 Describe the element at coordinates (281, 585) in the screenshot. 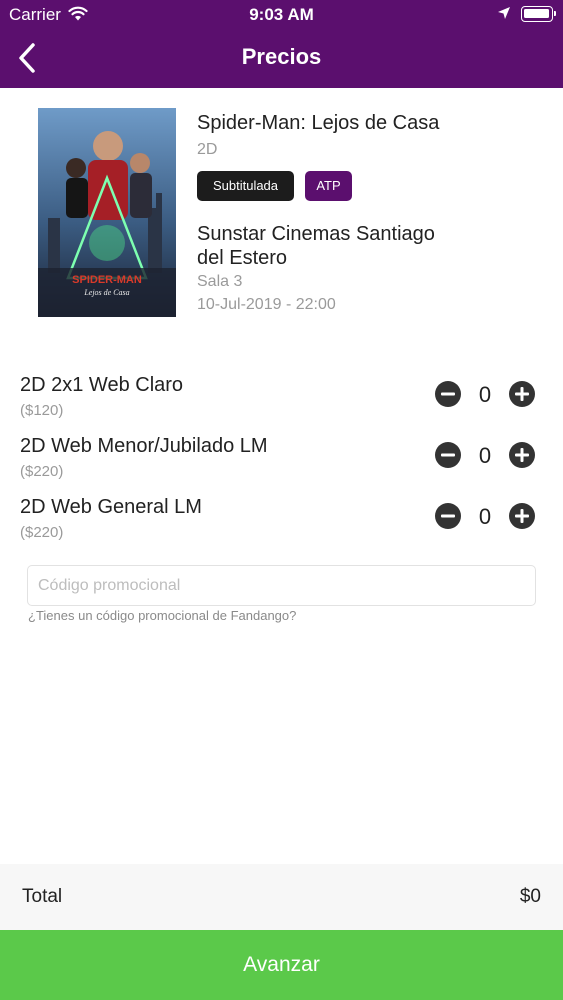

I see `promo-code-input` at that location.